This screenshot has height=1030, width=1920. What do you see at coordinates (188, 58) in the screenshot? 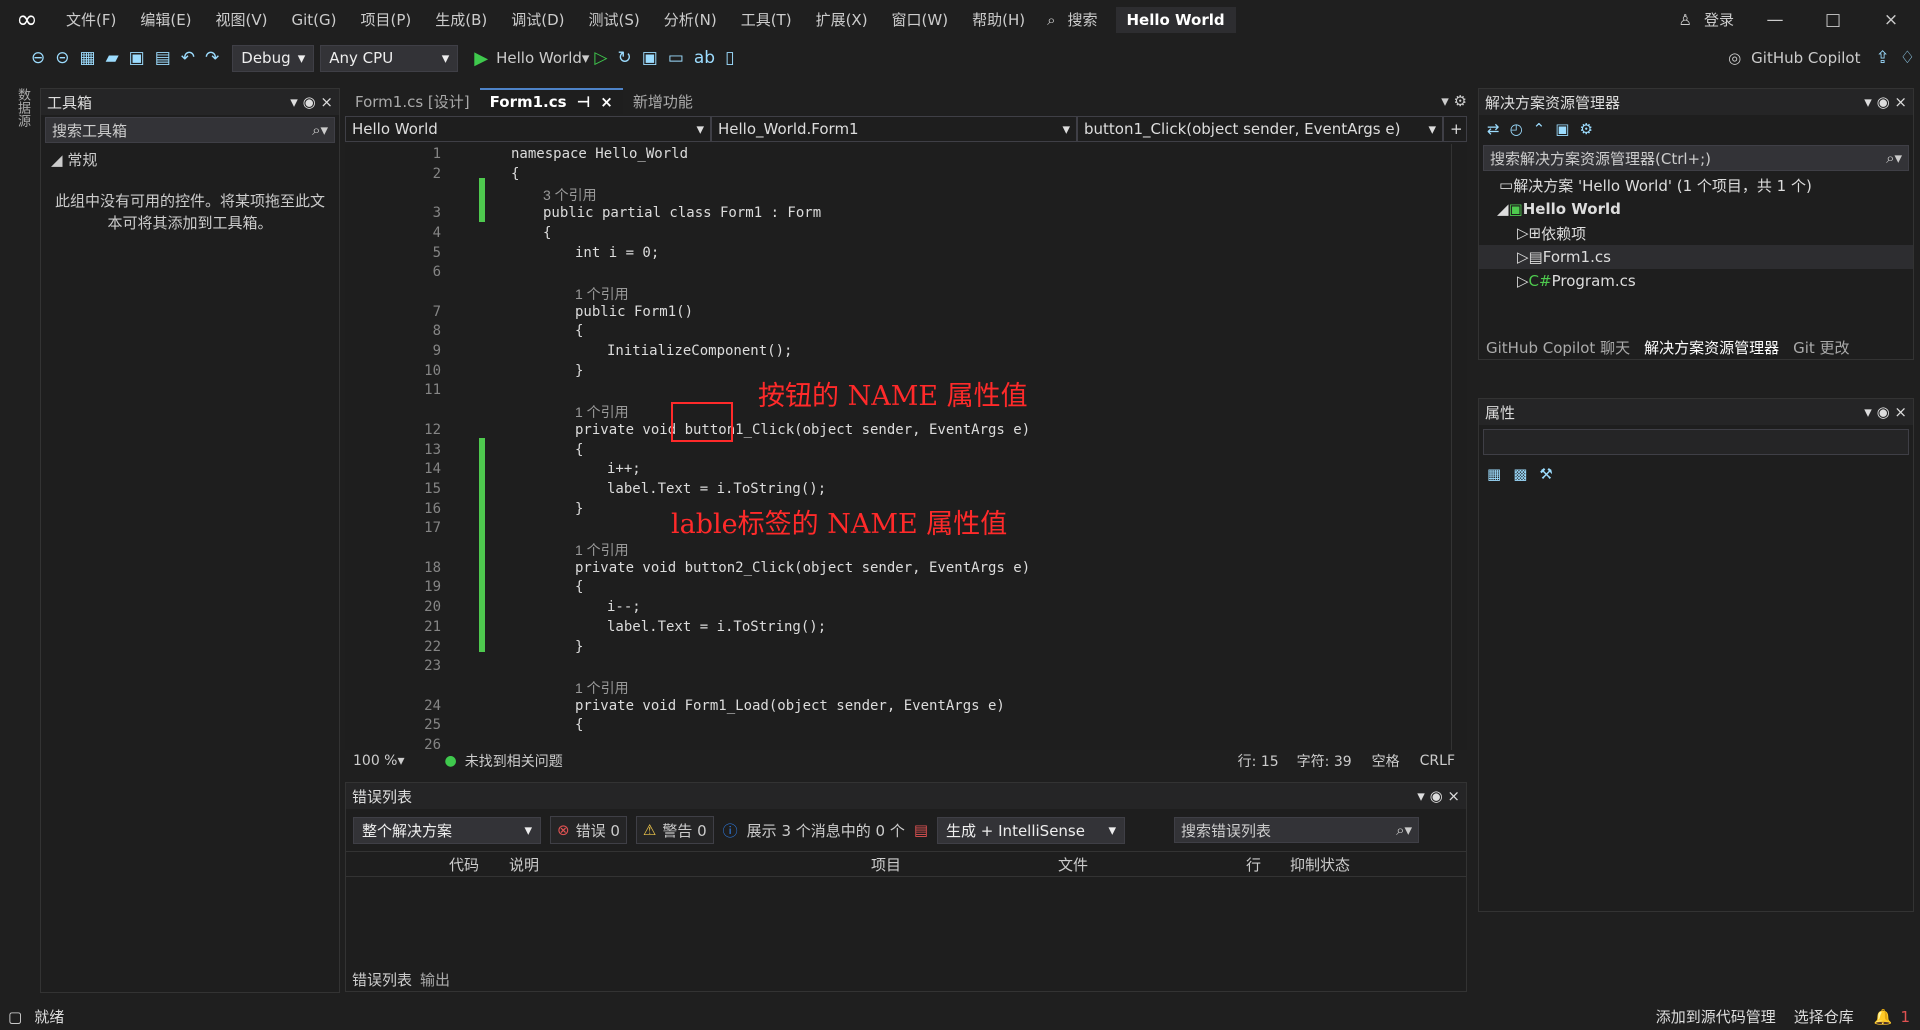
I see `undo-icon: ↶` at bounding box center [188, 58].